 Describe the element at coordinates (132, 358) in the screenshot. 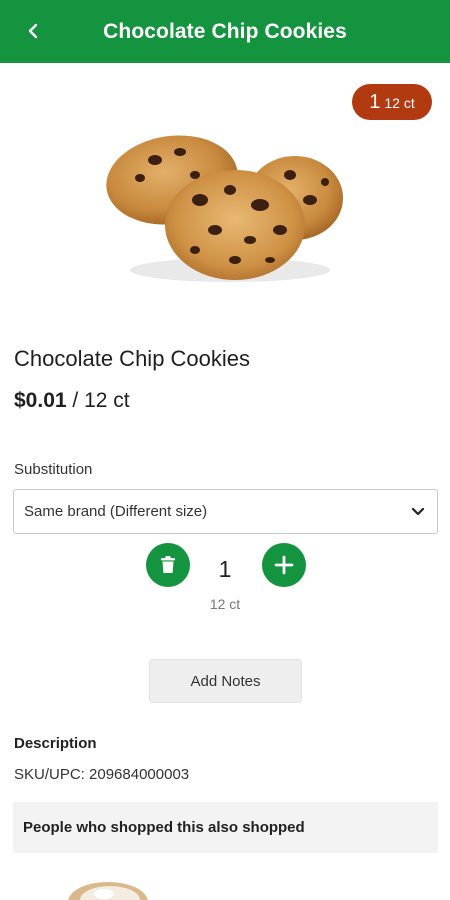

I see `product-name: Chocolate Chip Cookies` at that location.